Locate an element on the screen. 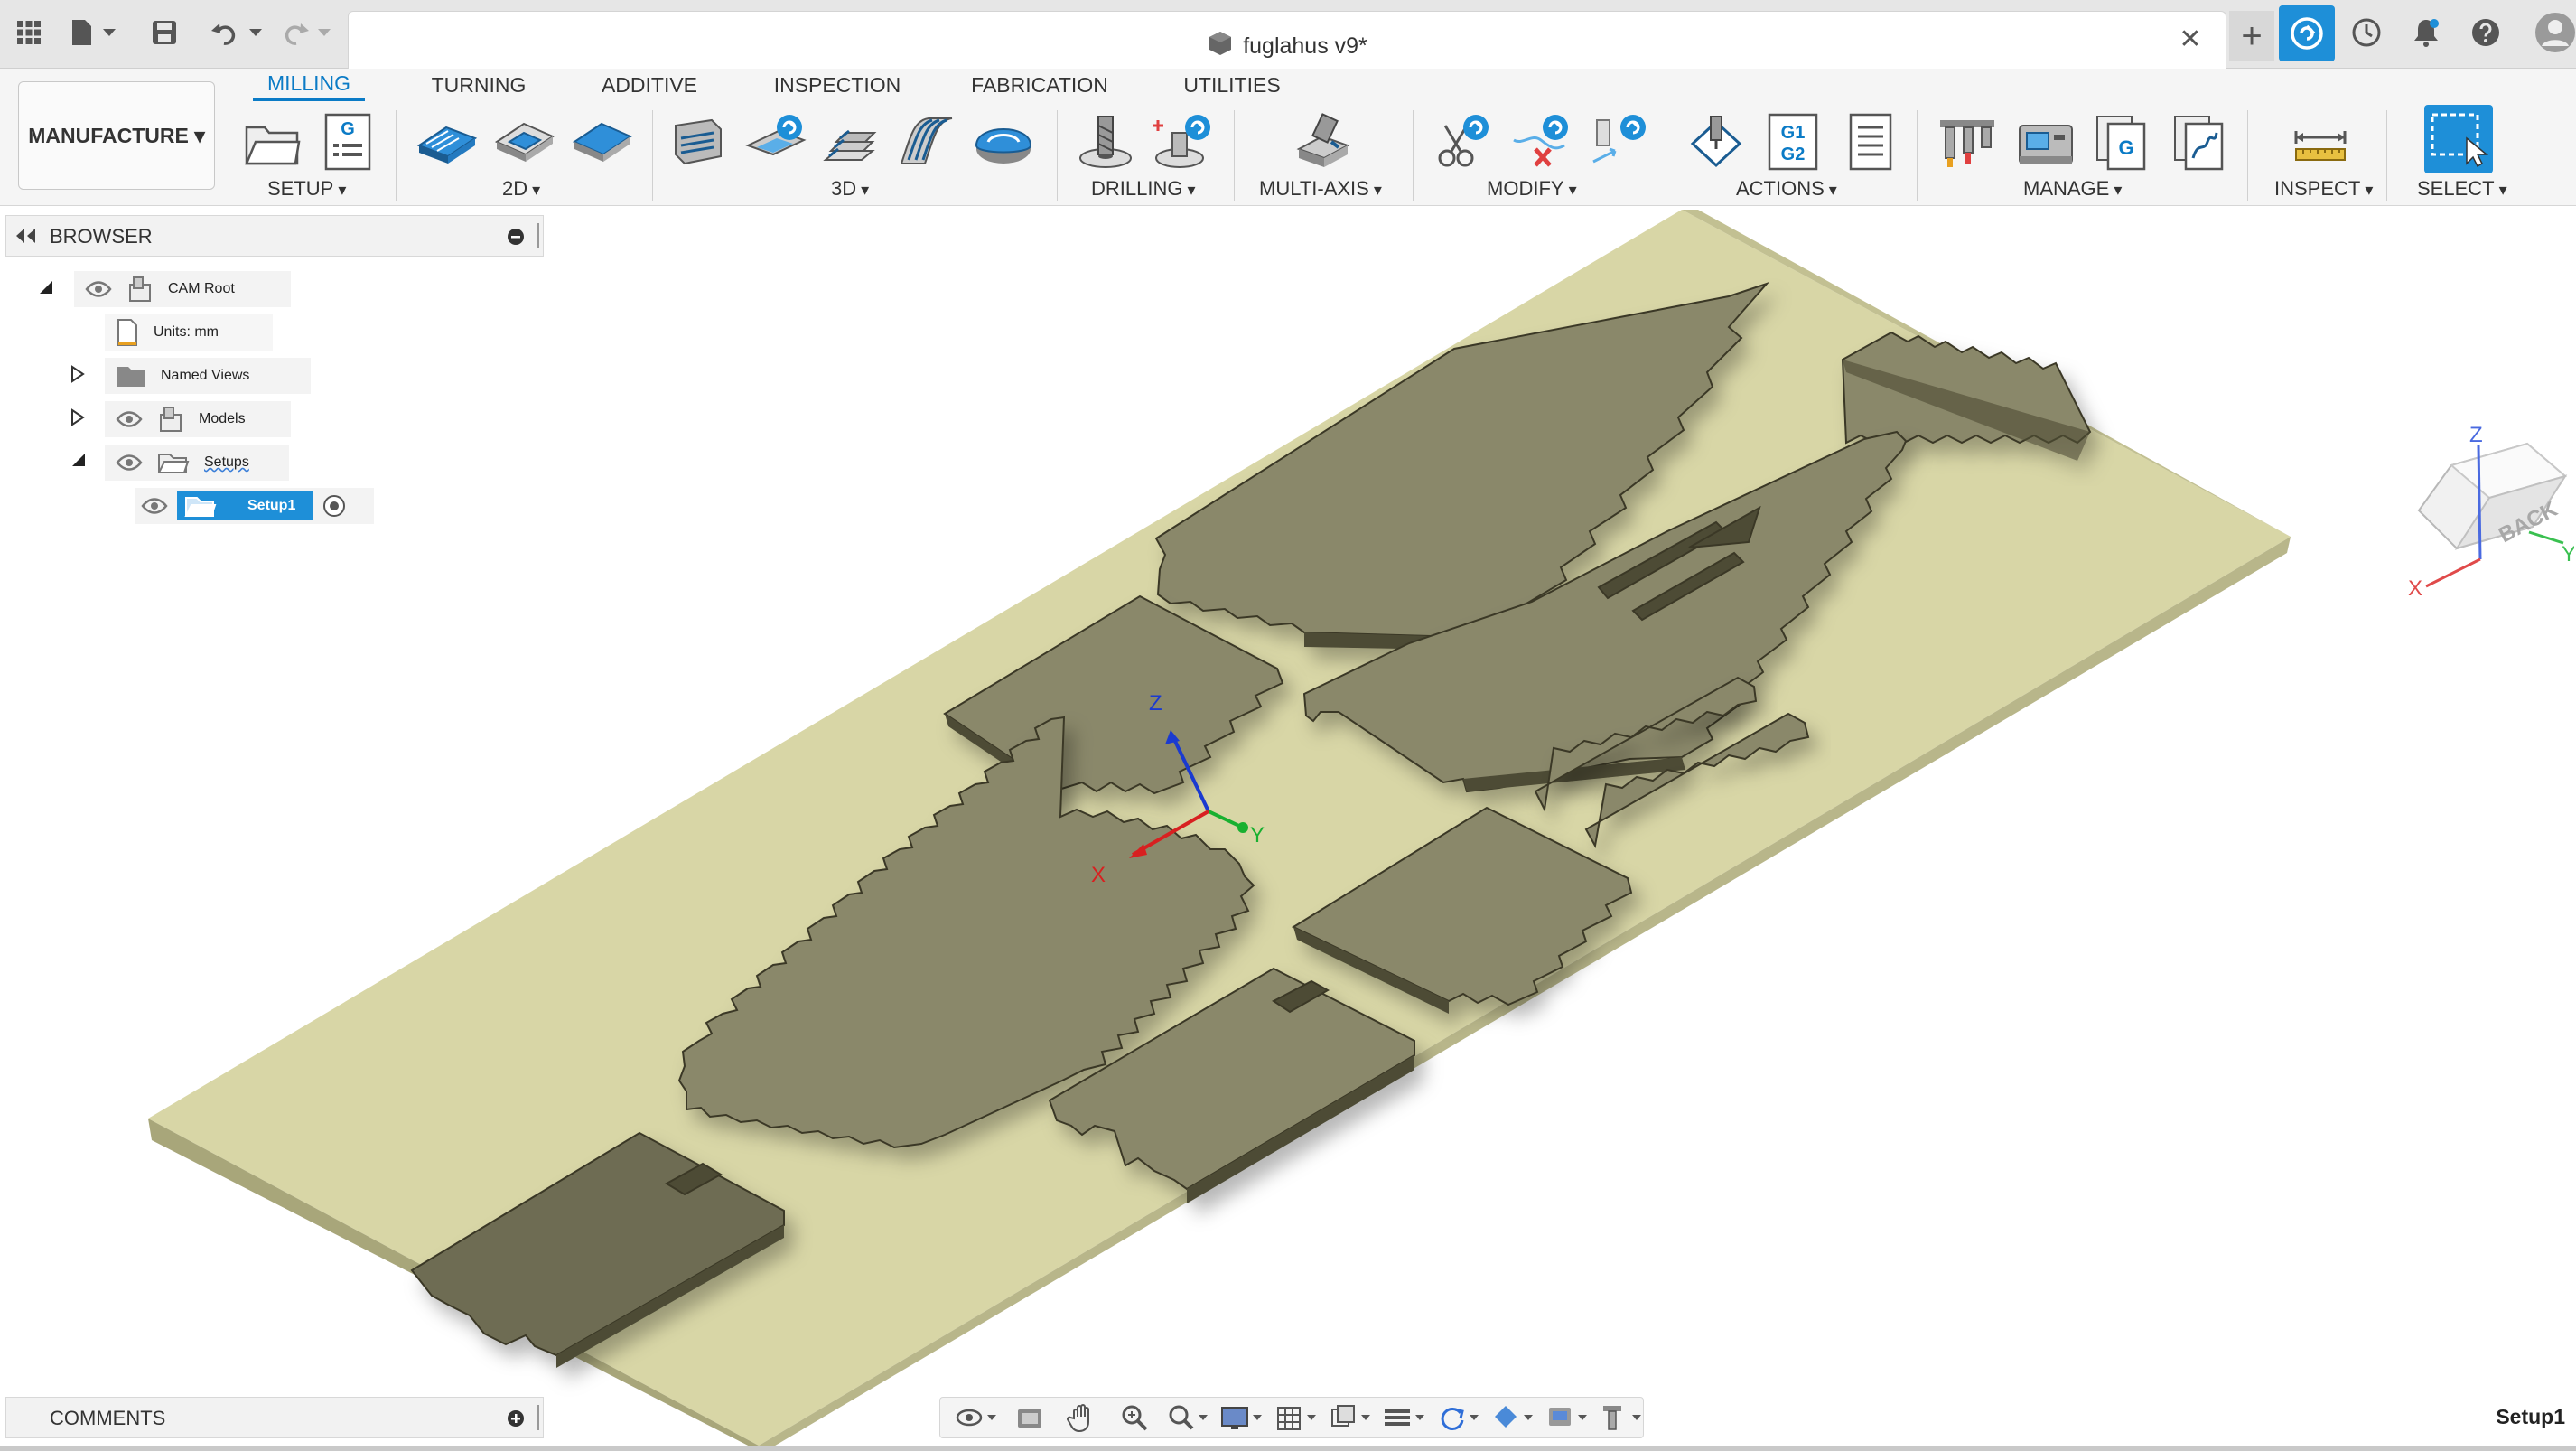 The width and height of the screenshot is (2576, 1451). group-3d: 3D is located at coordinates (850, 189).